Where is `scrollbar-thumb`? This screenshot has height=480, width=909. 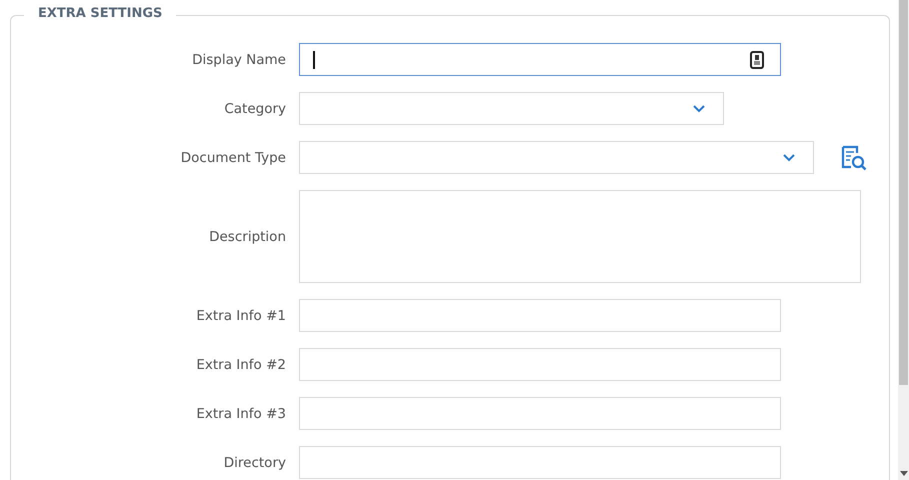
scrollbar-thumb is located at coordinates (903, 192).